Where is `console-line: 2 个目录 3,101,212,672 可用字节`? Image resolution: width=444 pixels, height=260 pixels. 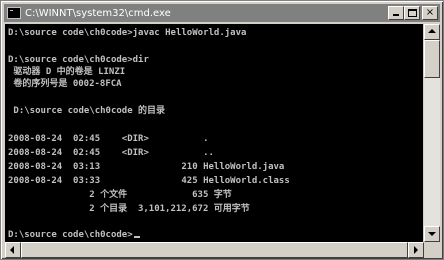 console-line: 2 个目录 3,101,212,672 可用字节 is located at coordinates (129, 209).